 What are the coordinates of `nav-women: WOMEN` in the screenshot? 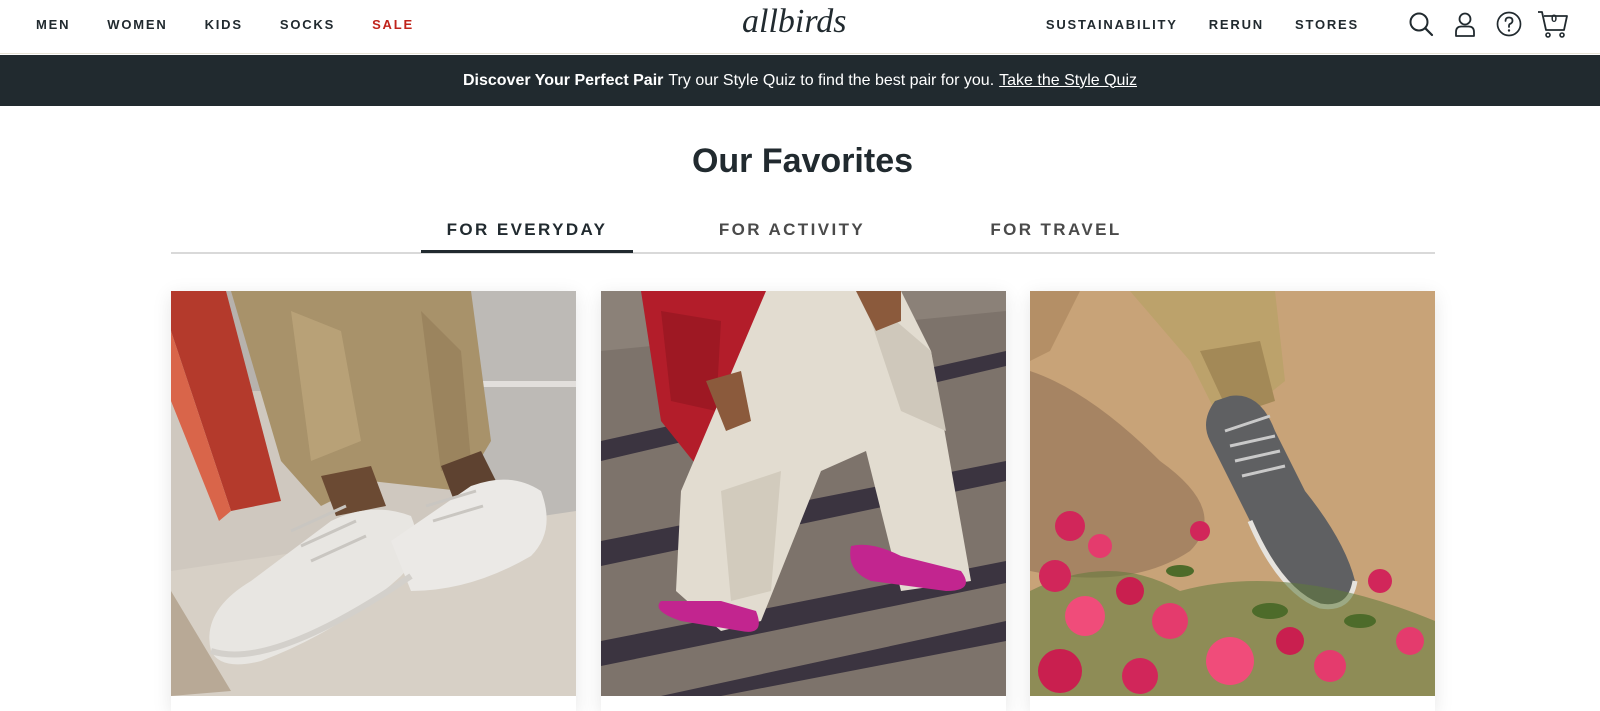 It's located at (137, 24).